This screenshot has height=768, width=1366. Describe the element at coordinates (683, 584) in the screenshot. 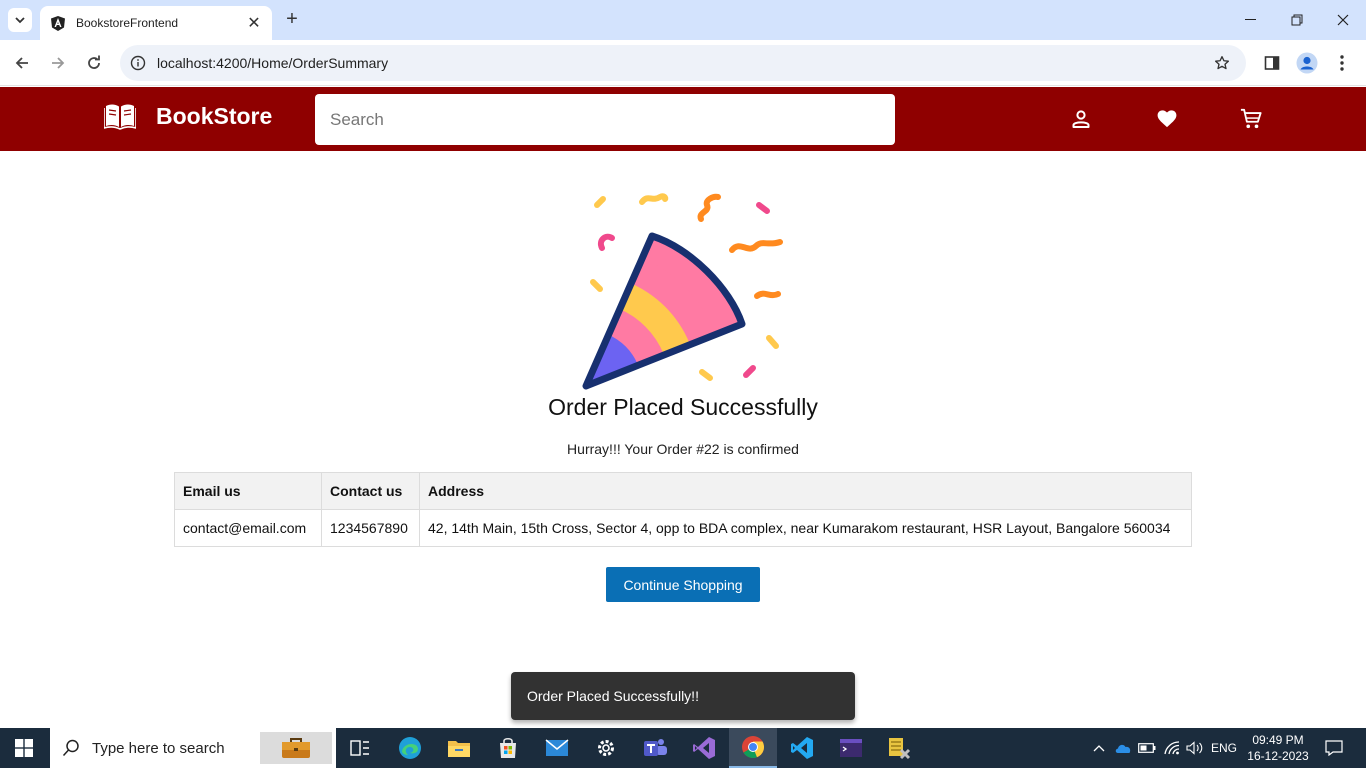

I see `continue-shopping-button: Continue Shopping` at that location.